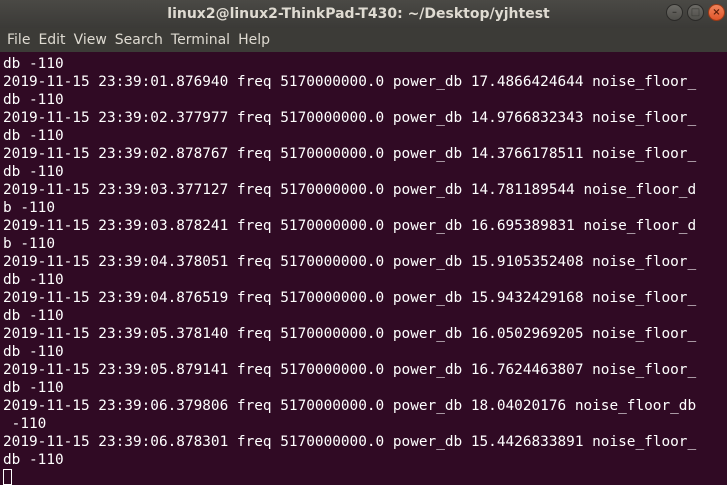 The height and width of the screenshot is (485, 727). I want to click on close-button: ×, so click(716, 12).